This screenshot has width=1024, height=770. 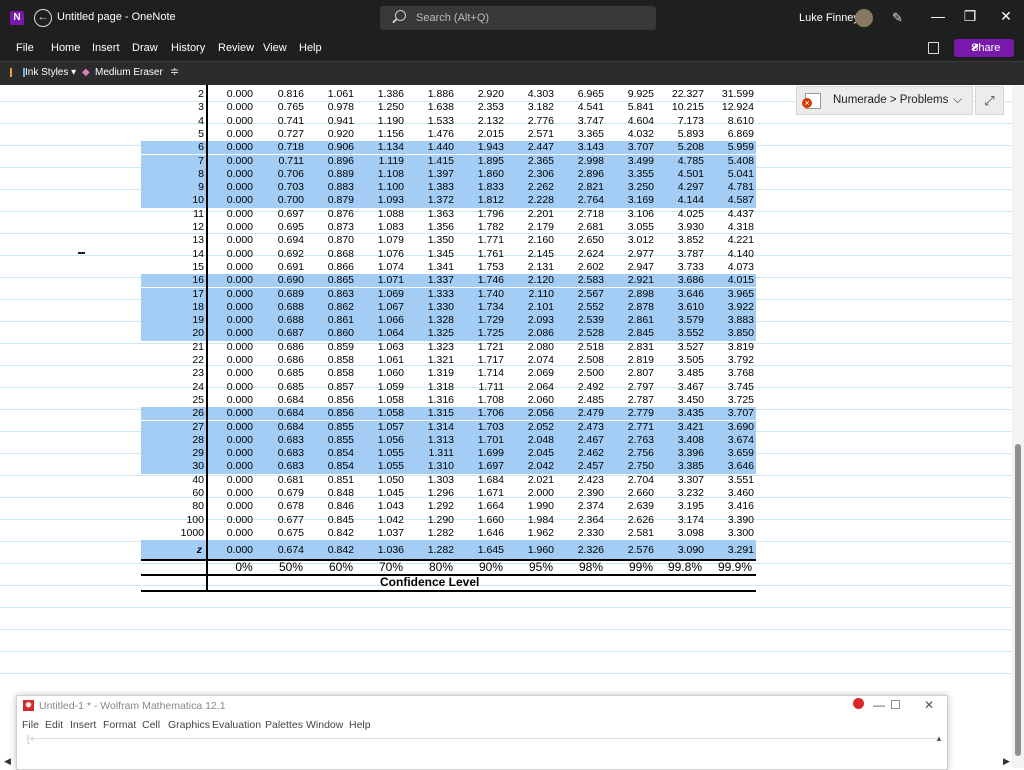 What do you see at coordinates (490, 94) in the screenshot?
I see `value-cell: 2.920` at bounding box center [490, 94].